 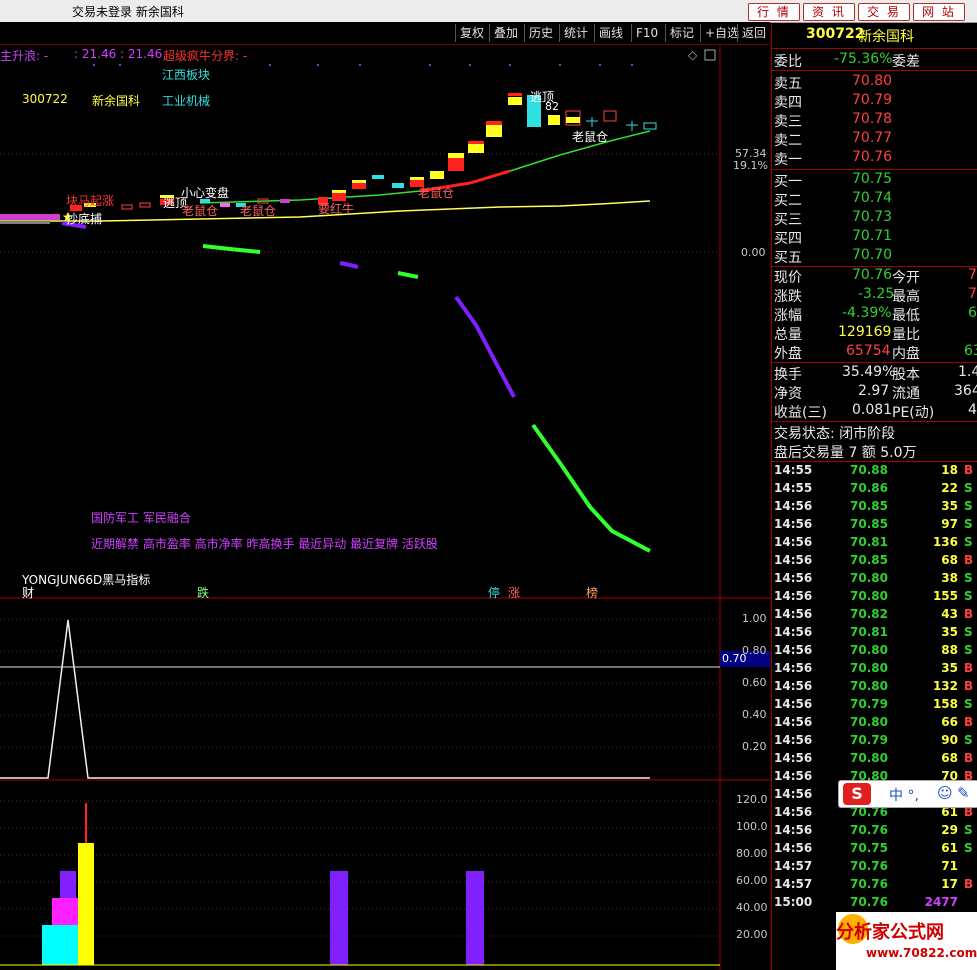 What do you see at coordinates (793, 866) in the screenshot?
I see `tick-time: 14:57` at bounding box center [793, 866].